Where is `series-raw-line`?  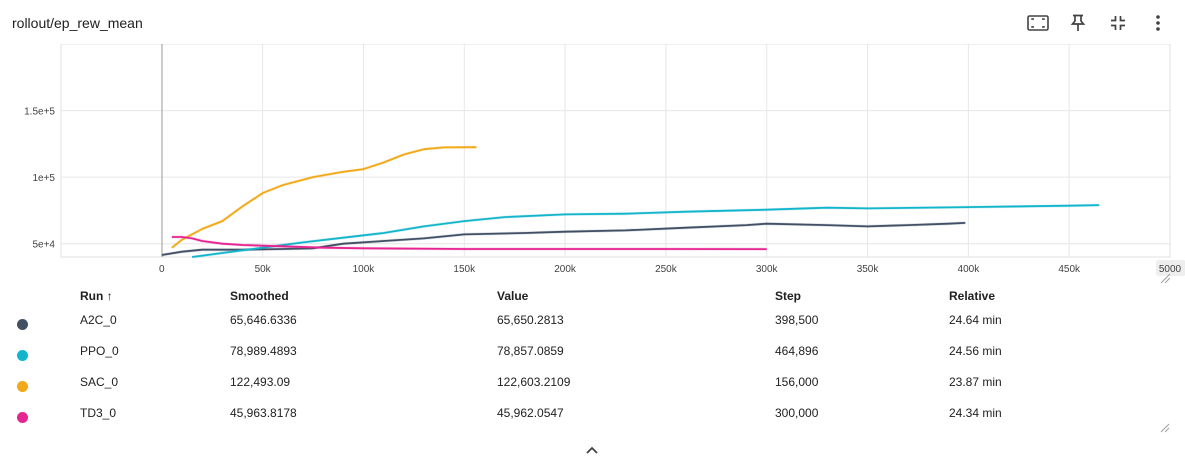
series-raw-line is located at coordinates (323, 197).